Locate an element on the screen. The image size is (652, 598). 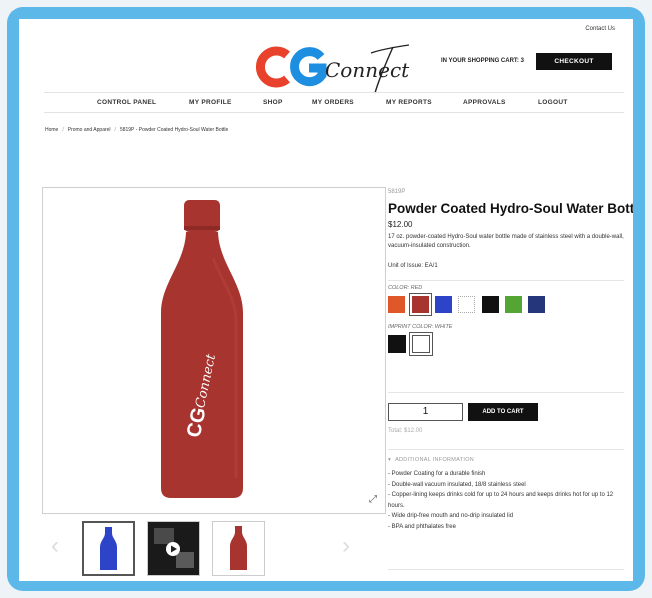
nav-my-reports: MY REPORTS is located at coordinates (409, 102).